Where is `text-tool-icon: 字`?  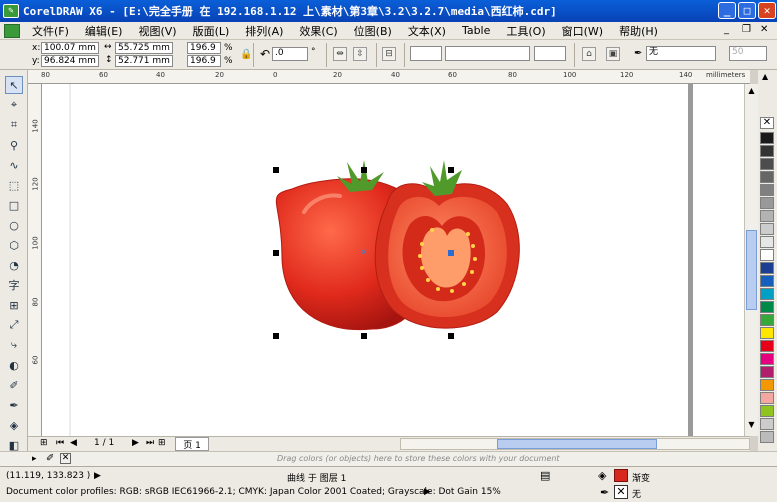
text-tool-icon: 字 is located at coordinates (14, 285).